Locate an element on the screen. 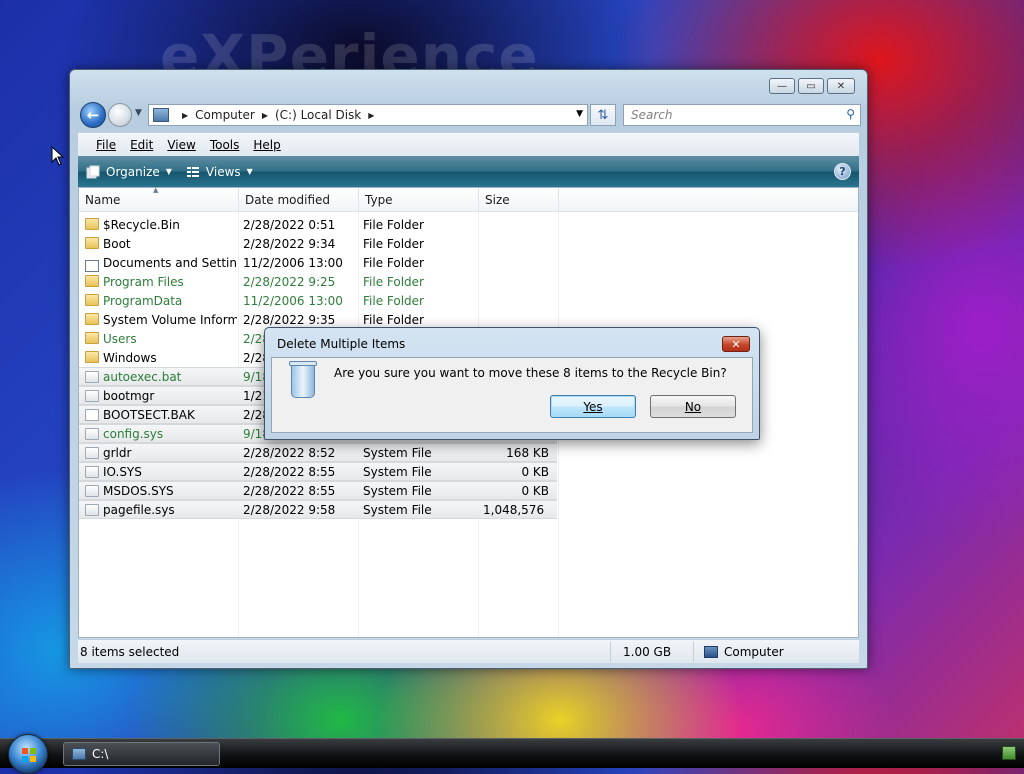 Image resolution: width=1024 pixels, height=774 pixels. forward-button is located at coordinates (120, 115).